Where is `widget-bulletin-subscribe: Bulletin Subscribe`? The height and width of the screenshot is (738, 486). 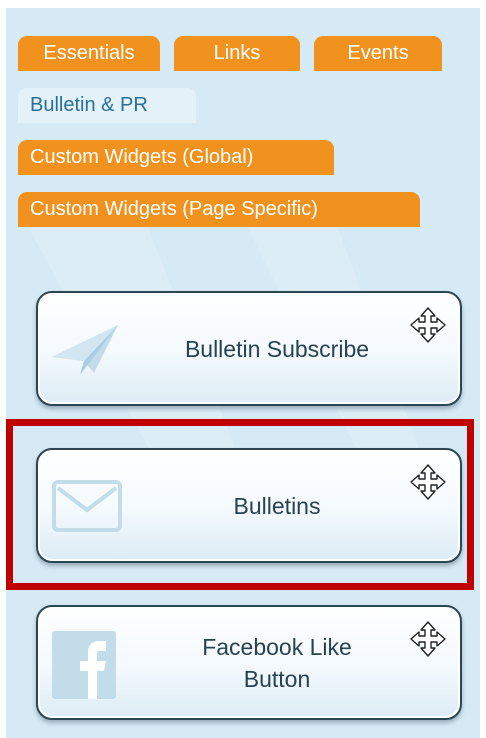
widget-bulletin-subscribe: Bulletin Subscribe is located at coordinates (249, 348).